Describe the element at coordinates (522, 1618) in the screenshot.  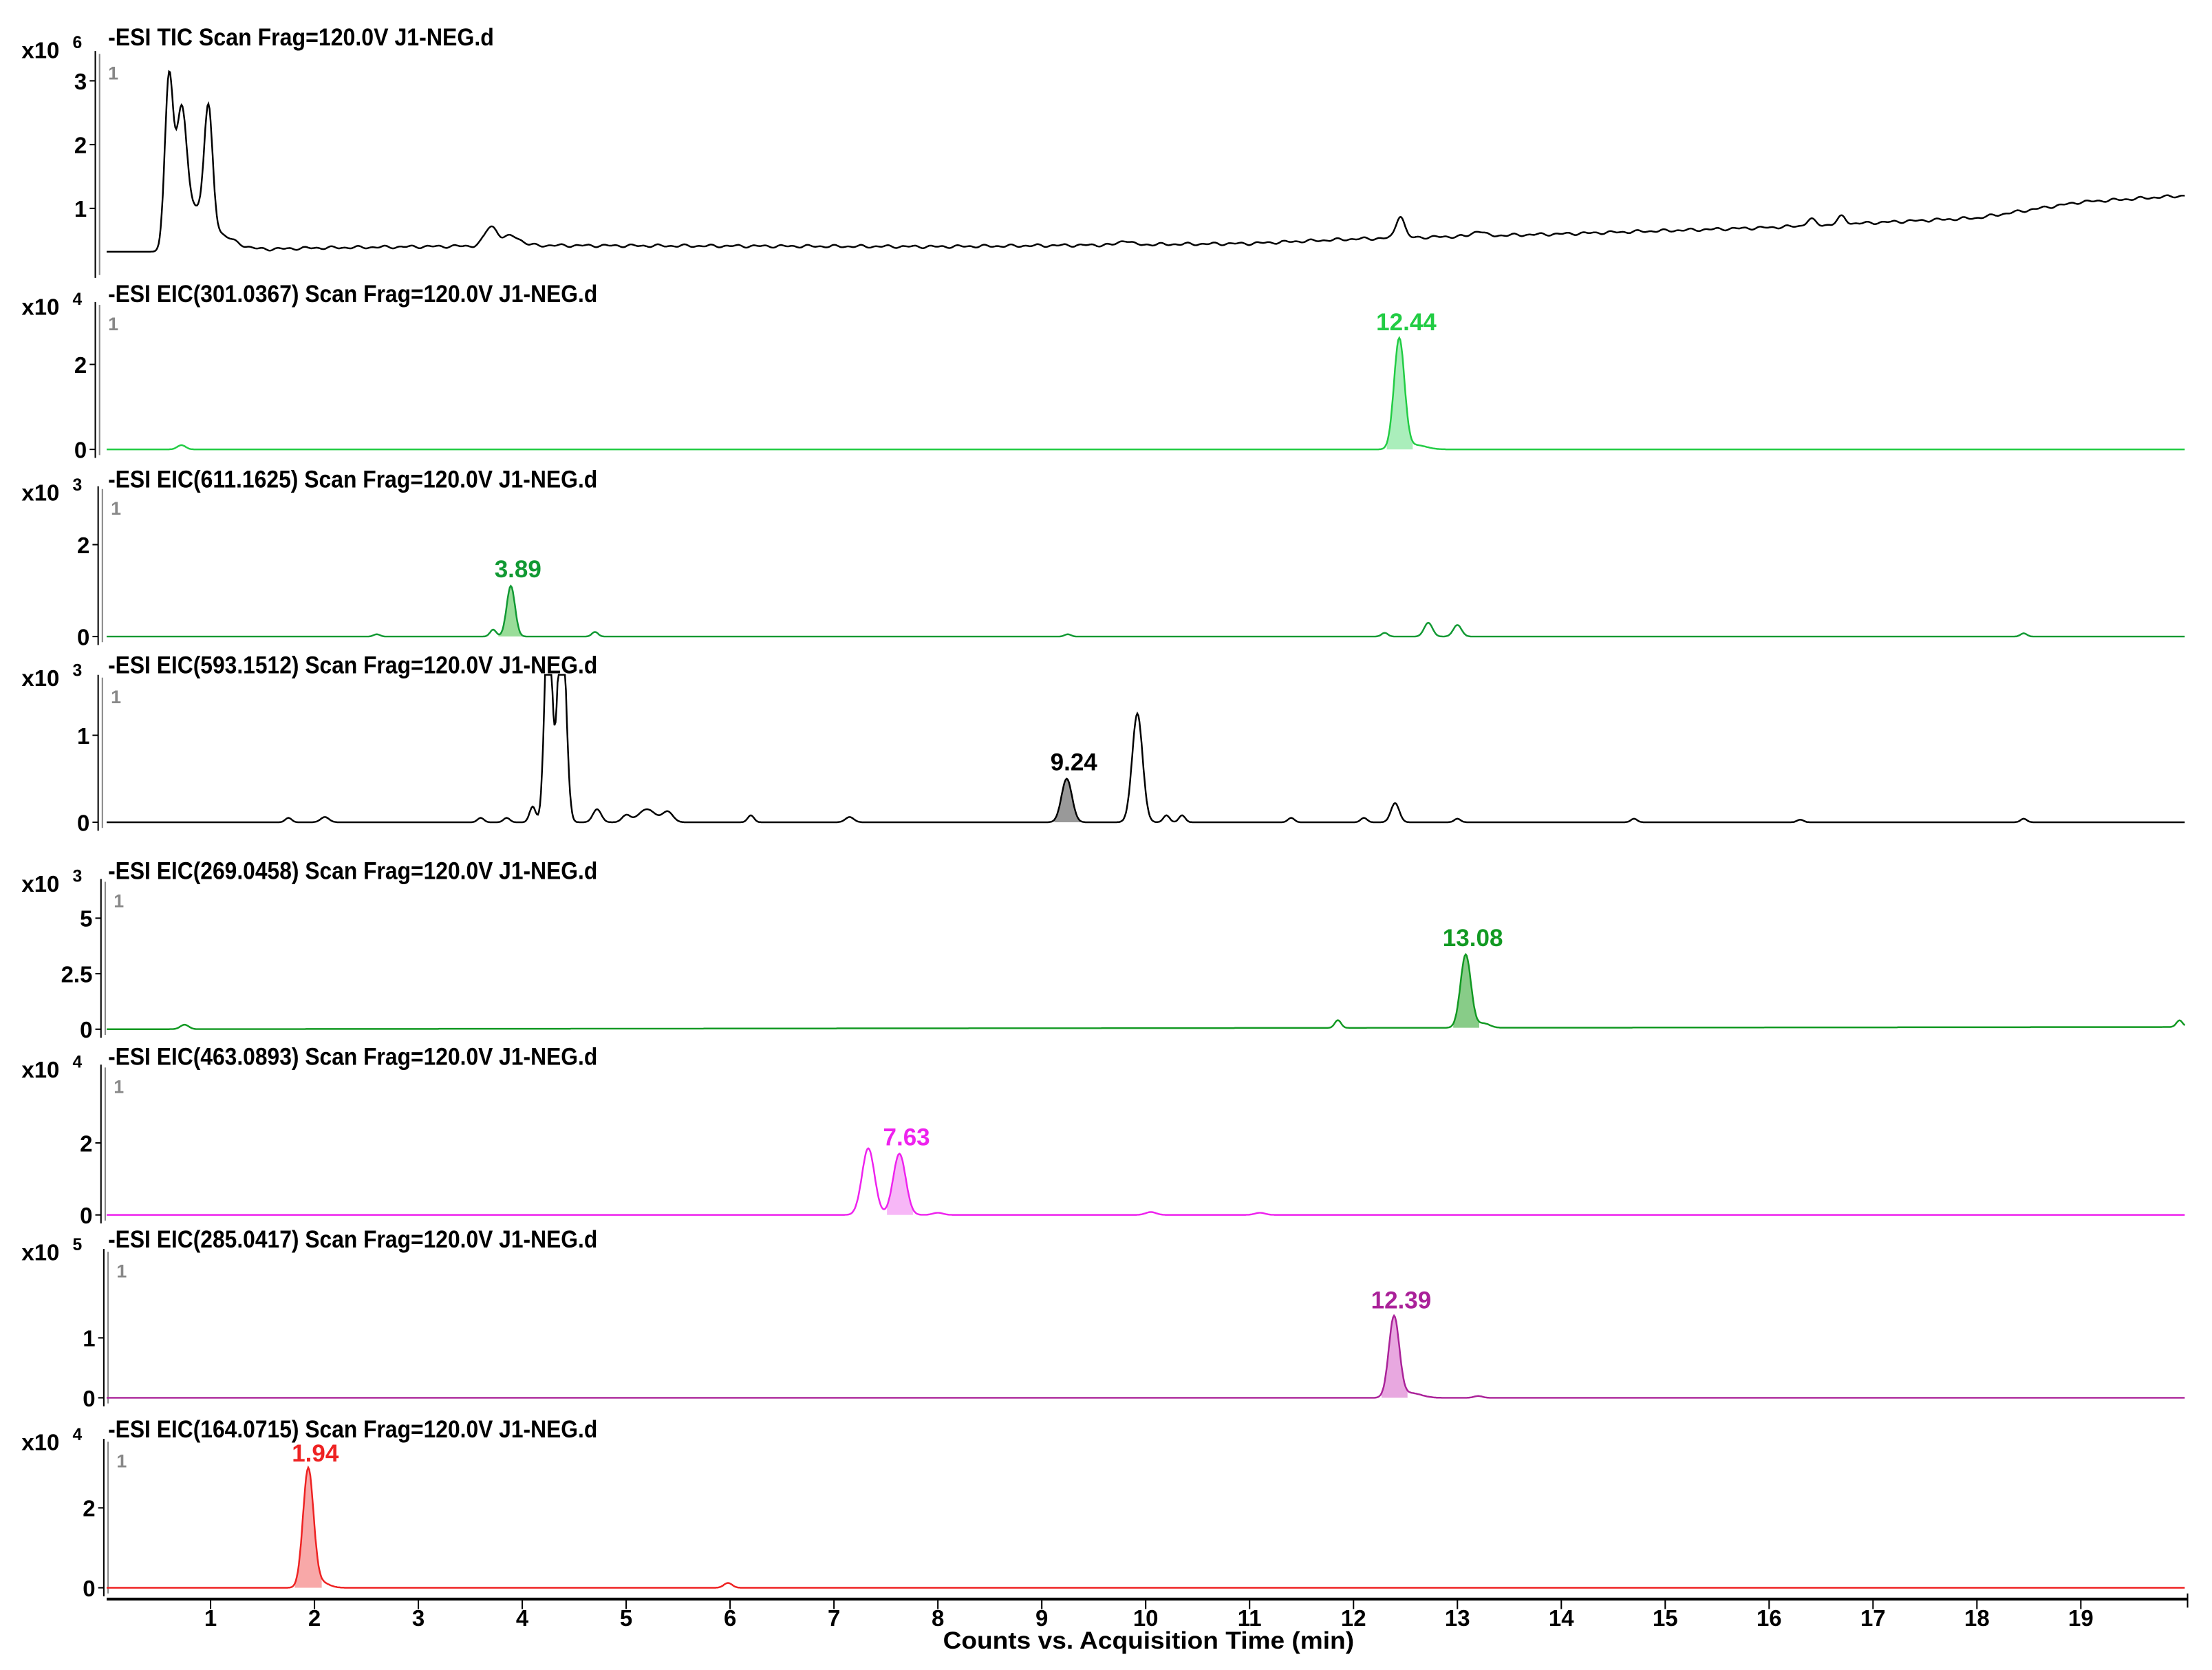
I see `x-tick-label: 4` at that location.